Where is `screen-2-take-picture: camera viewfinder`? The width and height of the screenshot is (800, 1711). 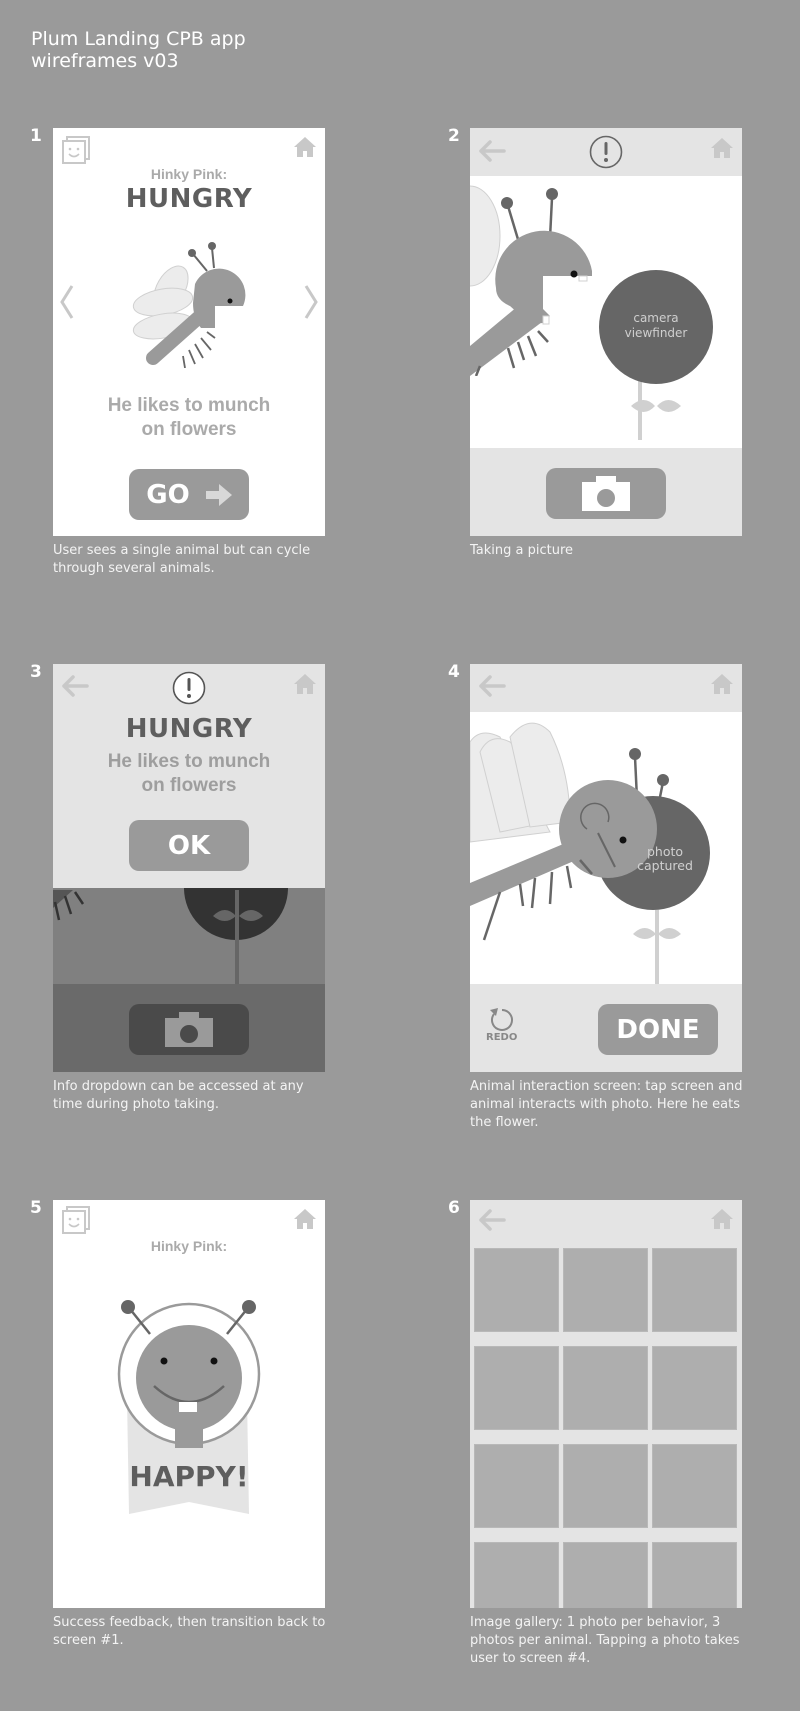
screen-2-take-picture: camera viewfinder is located at coordinates (606, 332).